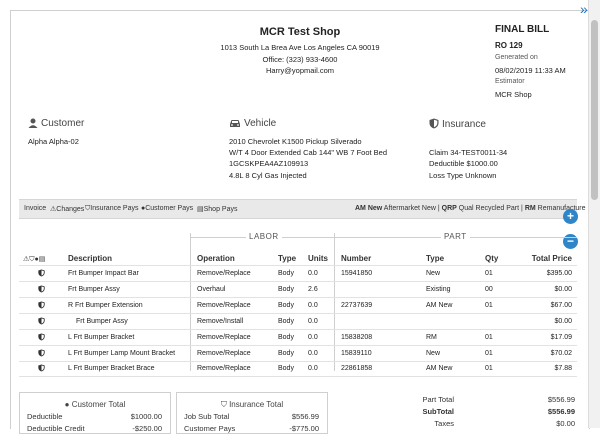 The image size is (600, 434). What do you see at coordinates (357, 368) in the screenshot?
I see `row-part-number: 22861858` at bounding box center [357, 368].